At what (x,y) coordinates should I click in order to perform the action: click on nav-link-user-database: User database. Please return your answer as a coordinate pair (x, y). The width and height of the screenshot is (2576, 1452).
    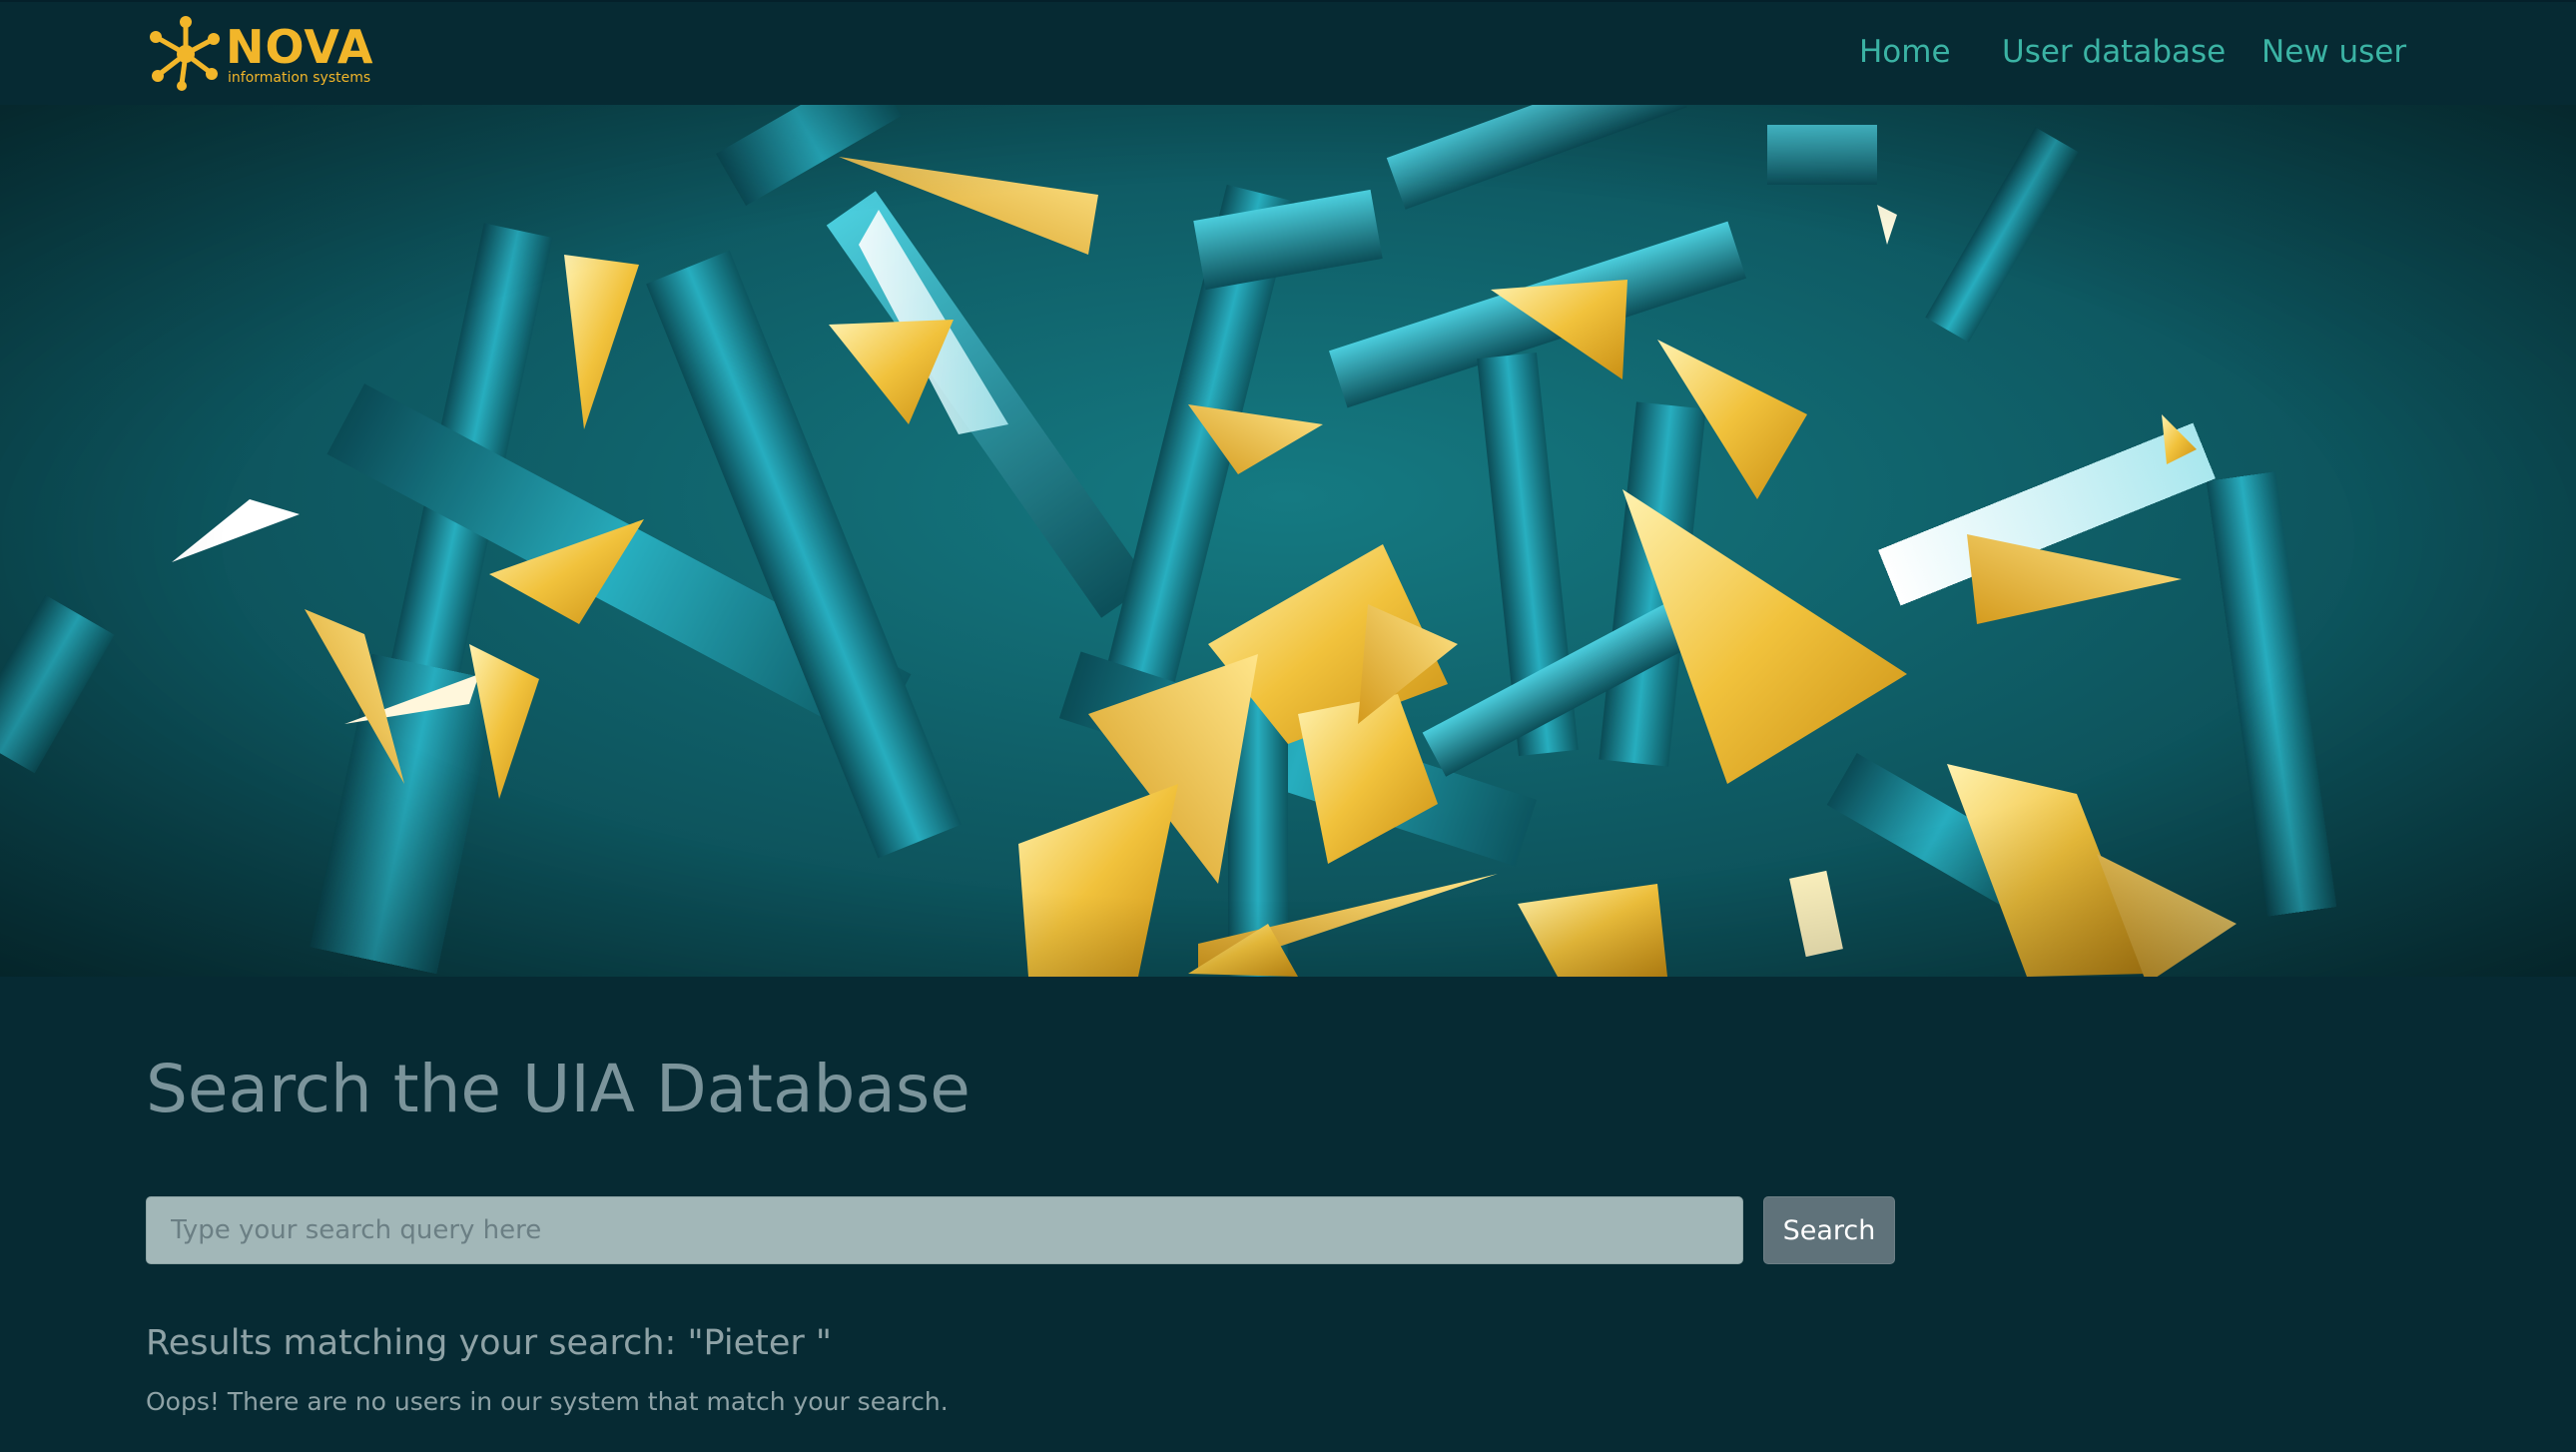
    Looking at the image, I should click on (2114, 52).